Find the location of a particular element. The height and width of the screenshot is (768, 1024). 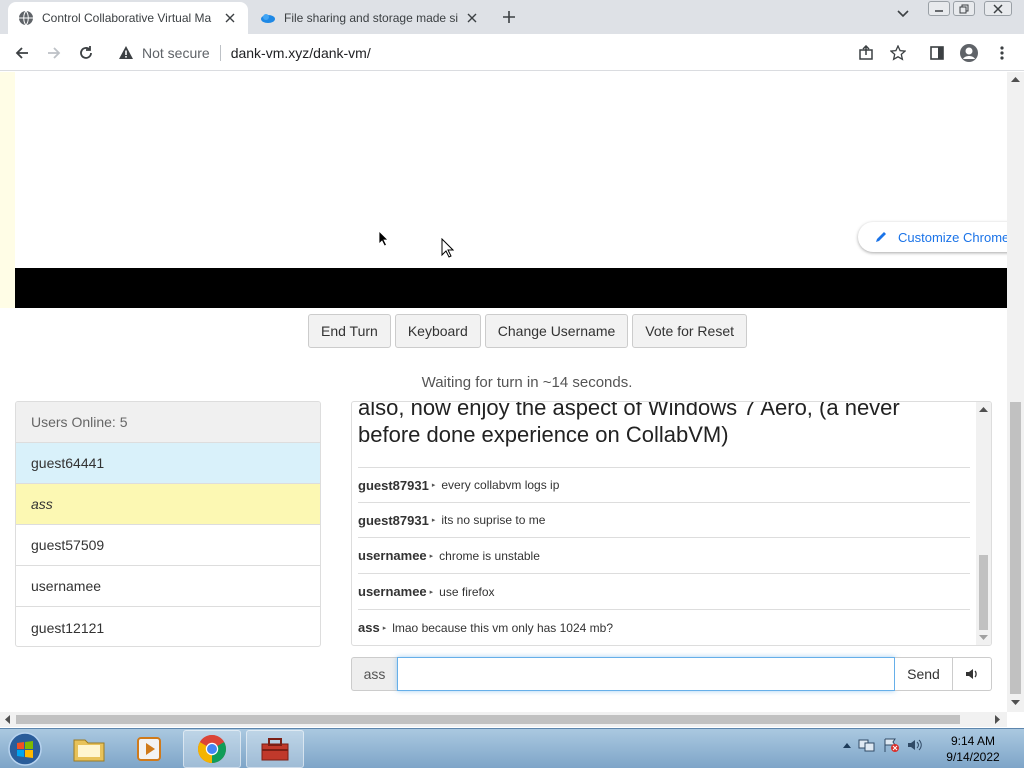

chat-text: lmao because this vm only has 1024 mb? is located at coordinates (503, 627).